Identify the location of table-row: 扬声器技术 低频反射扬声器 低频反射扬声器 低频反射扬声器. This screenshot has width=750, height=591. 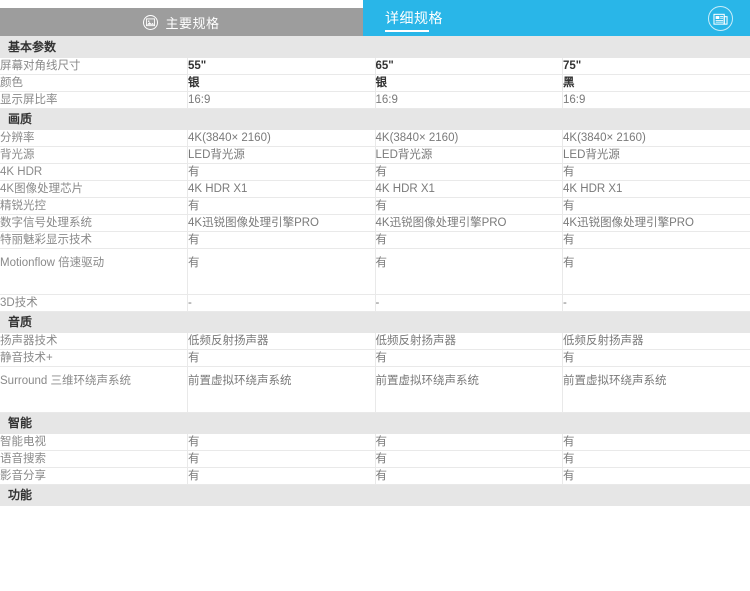
(375, 341).